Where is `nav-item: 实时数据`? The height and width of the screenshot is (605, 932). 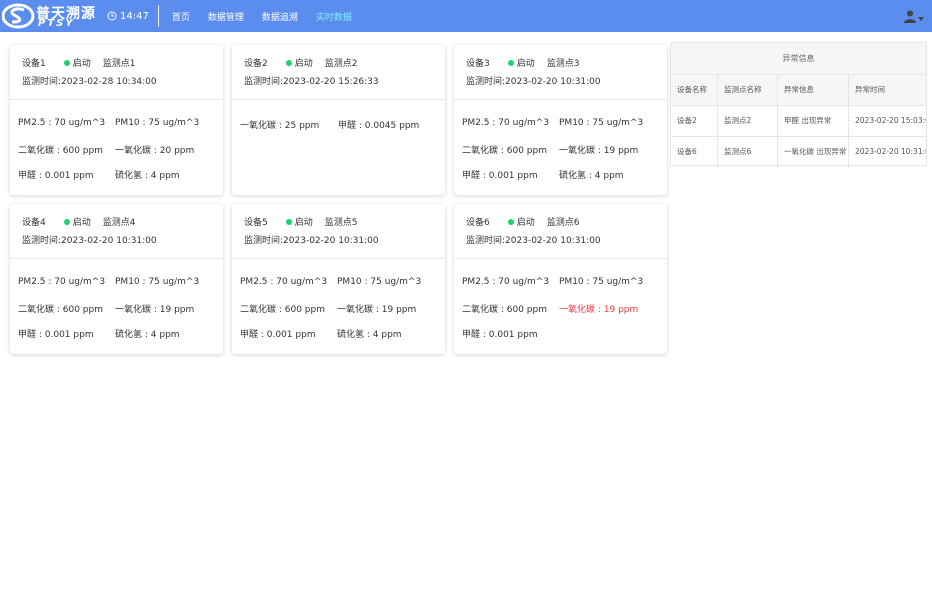
nav-item: 实时数据 is located at coordinates (334, 16).